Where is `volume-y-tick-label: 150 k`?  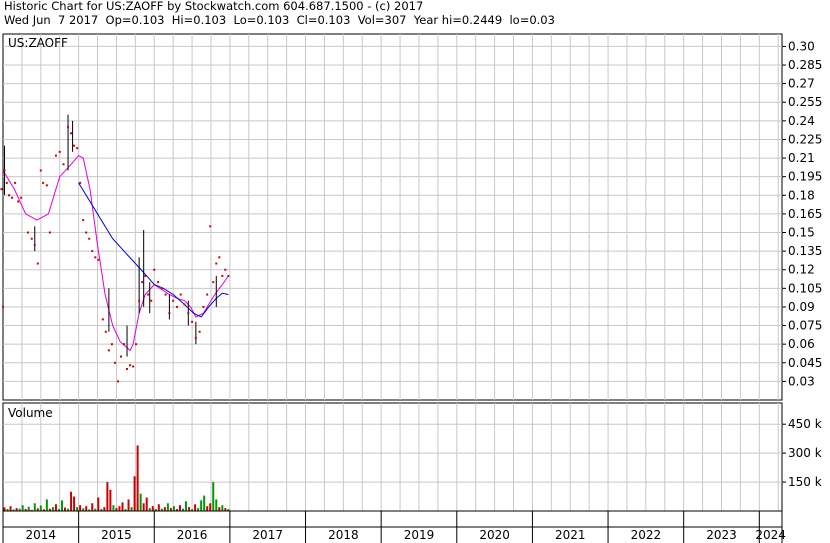 volume-y-tick-label: 150 k is located at coordinates (805, 482).